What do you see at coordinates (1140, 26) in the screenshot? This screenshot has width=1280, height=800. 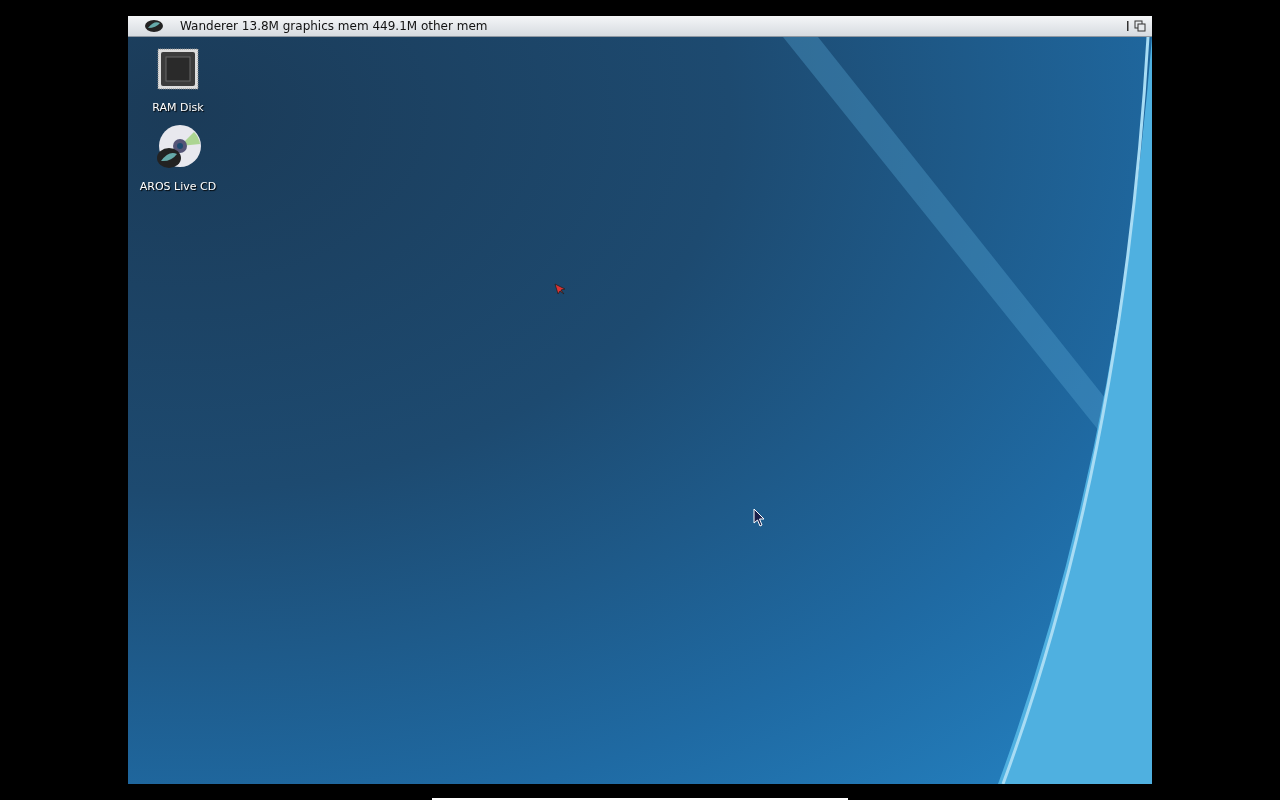 I see `depth-gadget-icon` at bounding box center [1140, 26].